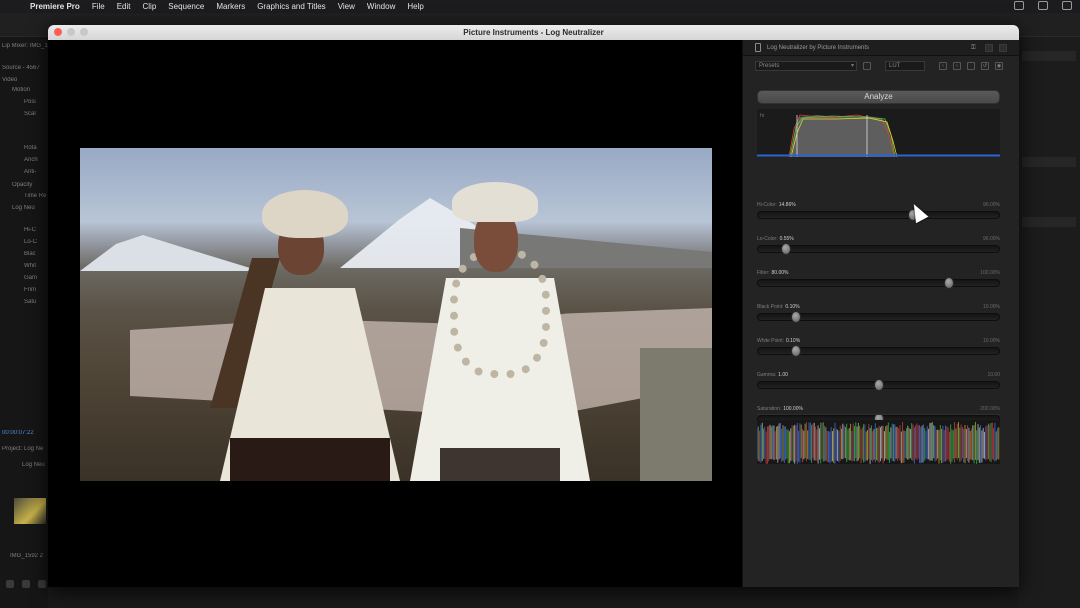  What do you see at coordinates (762, 116) in the screenshot?
I see `histogram-label: hi` at bounding box center [762, 116].